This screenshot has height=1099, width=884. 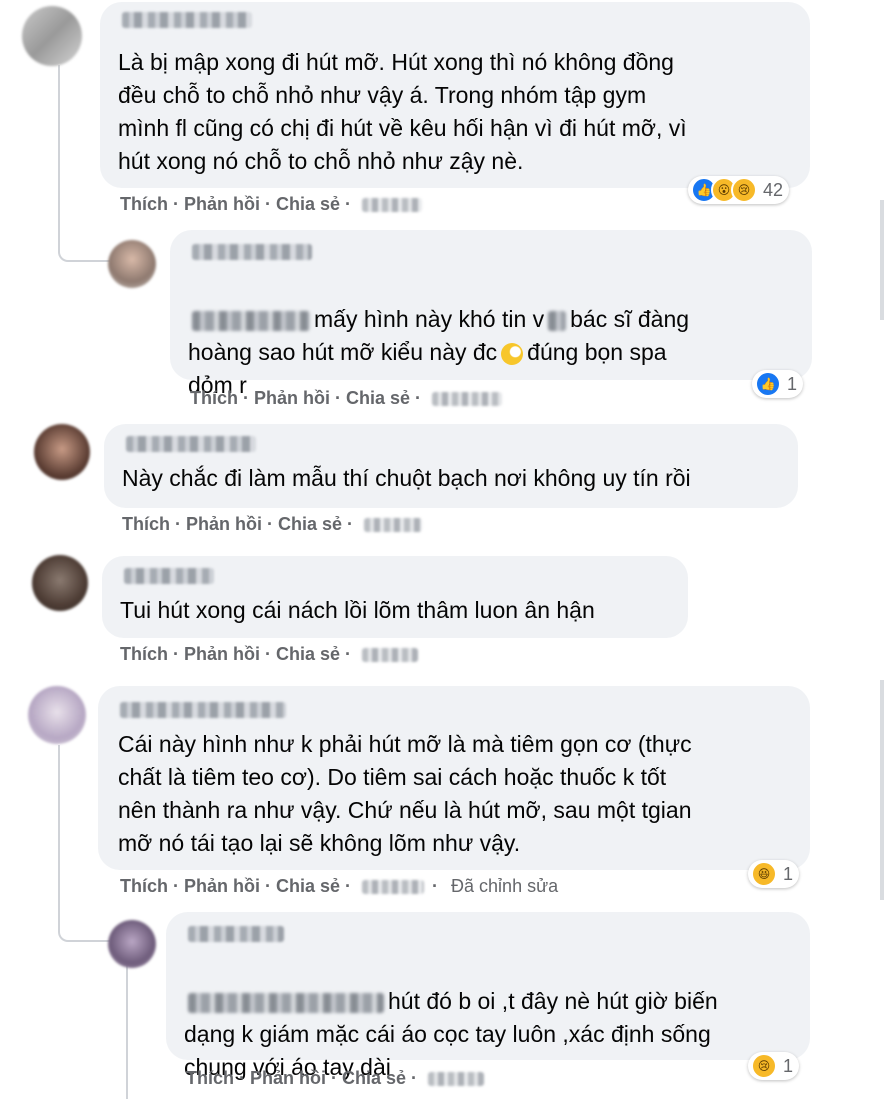 I want to click on like-icon: 👍, so click(x=768, y=384).